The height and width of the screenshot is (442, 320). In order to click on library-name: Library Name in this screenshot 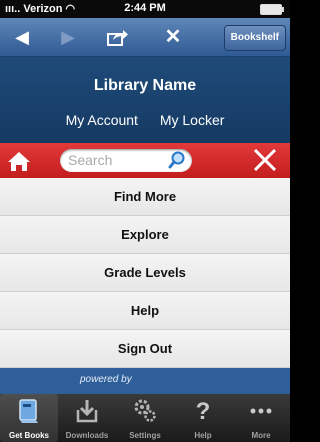, I will do `click(145, 85)`.